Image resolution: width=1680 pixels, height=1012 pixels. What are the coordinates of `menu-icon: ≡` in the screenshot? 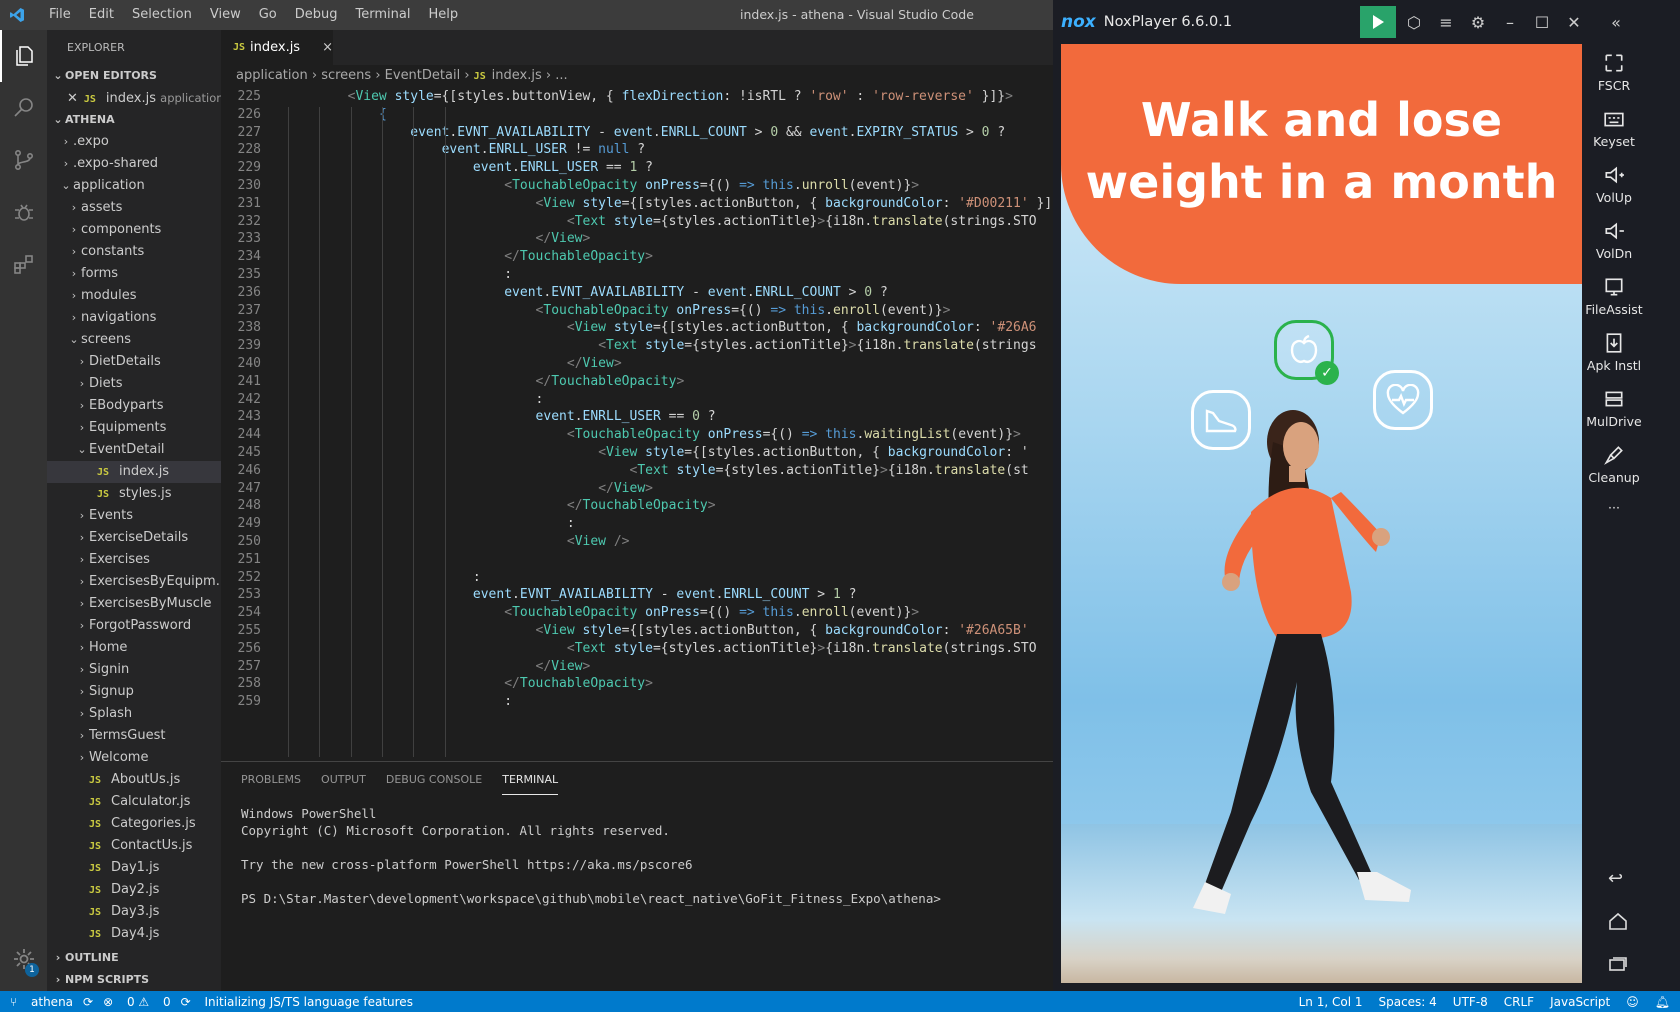 It's located at (1446, 22).